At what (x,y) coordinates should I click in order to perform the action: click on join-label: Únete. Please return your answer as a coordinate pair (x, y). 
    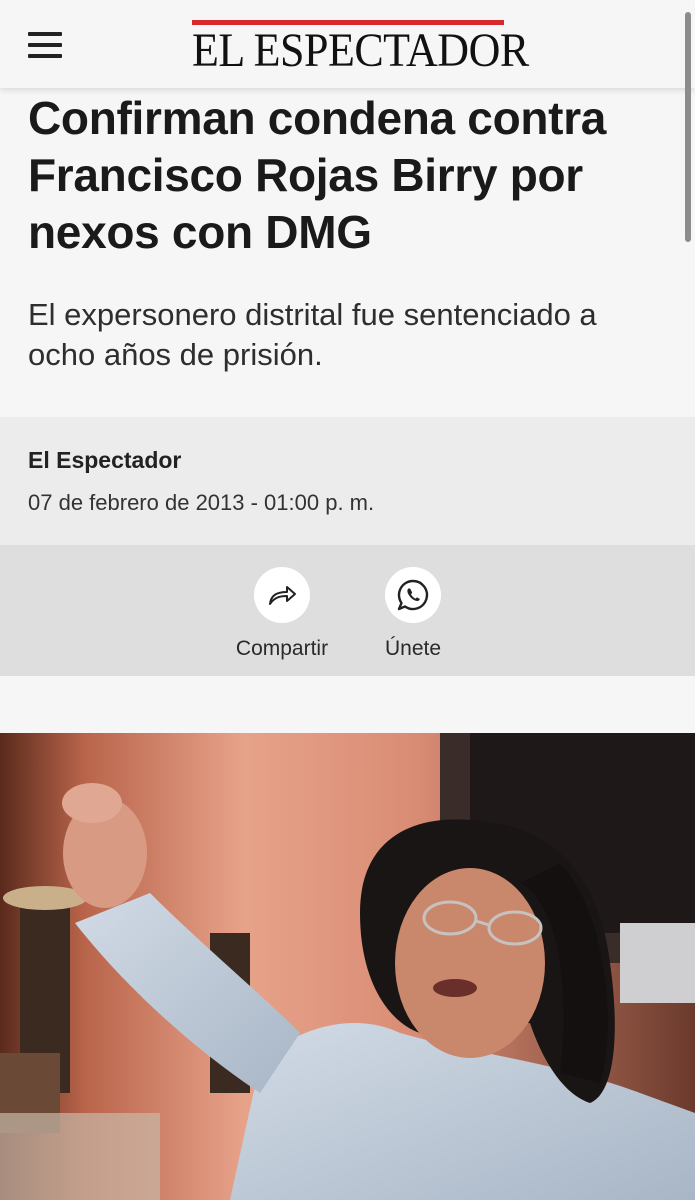
    Looking at the image, I should click on (413, 648).